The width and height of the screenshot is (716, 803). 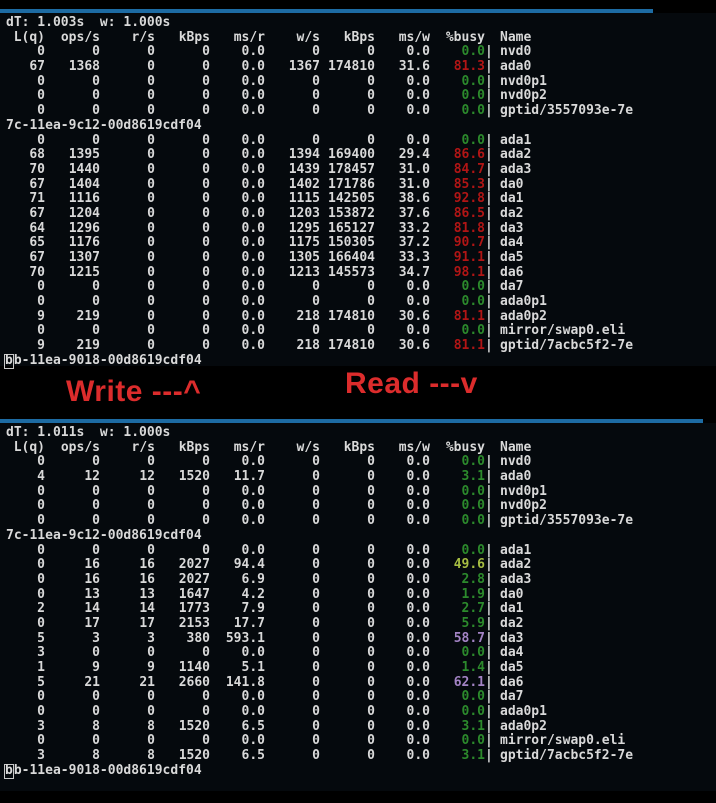 What do you see at coordinates (465, 447) in the screenshot?
I see `column-header-busy: %busy` at bounding box center [465, 447].